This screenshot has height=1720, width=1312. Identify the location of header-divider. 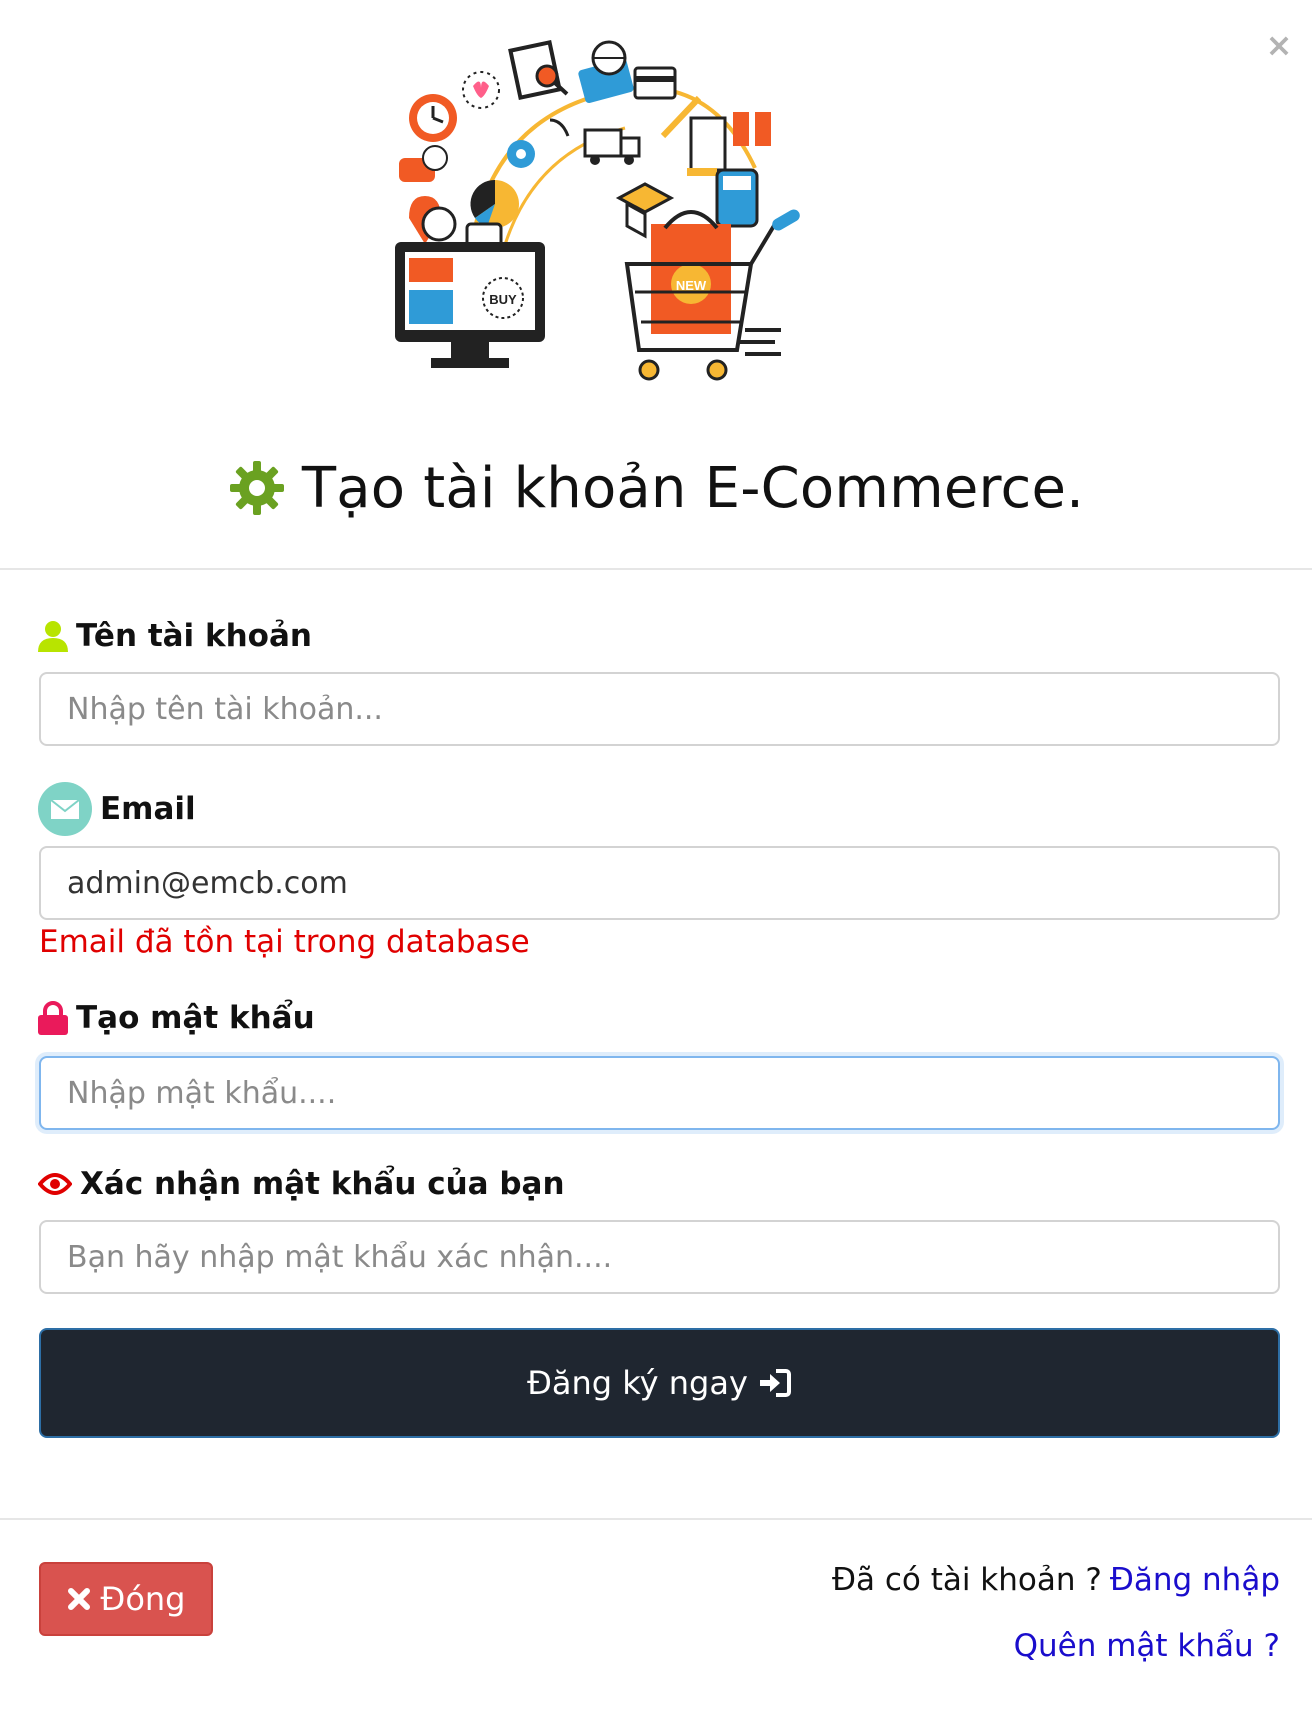
(656, 569).